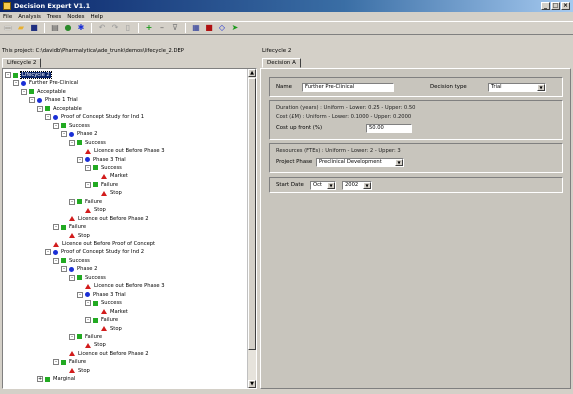 This screenshot has width=573, height=394. What do you see at coordinates (55, 28) in the screenshot?
I see `print-icon: ▤` at bounding box center [55, 28].